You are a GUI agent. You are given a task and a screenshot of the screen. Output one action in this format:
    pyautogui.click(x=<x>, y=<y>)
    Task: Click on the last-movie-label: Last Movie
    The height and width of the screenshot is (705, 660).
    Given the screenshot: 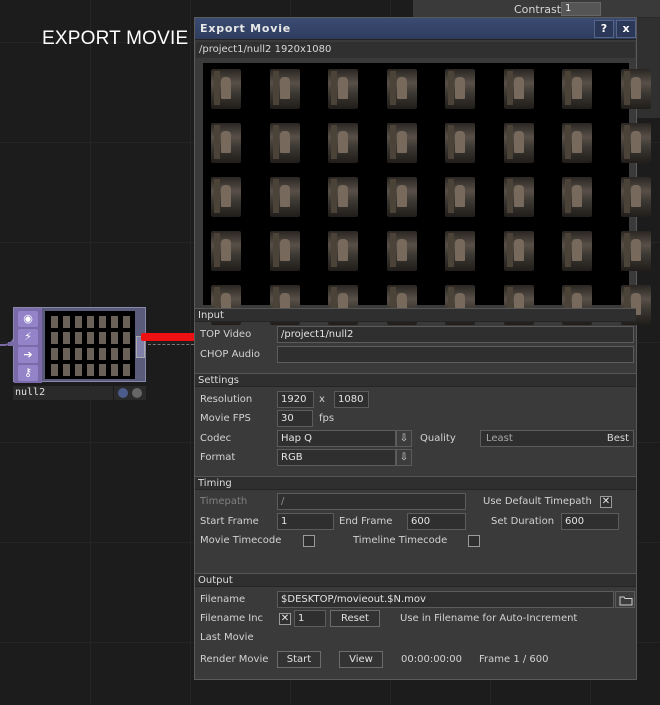 What is the action you would take?
    pyautogui.click(x=227, y=637)
    